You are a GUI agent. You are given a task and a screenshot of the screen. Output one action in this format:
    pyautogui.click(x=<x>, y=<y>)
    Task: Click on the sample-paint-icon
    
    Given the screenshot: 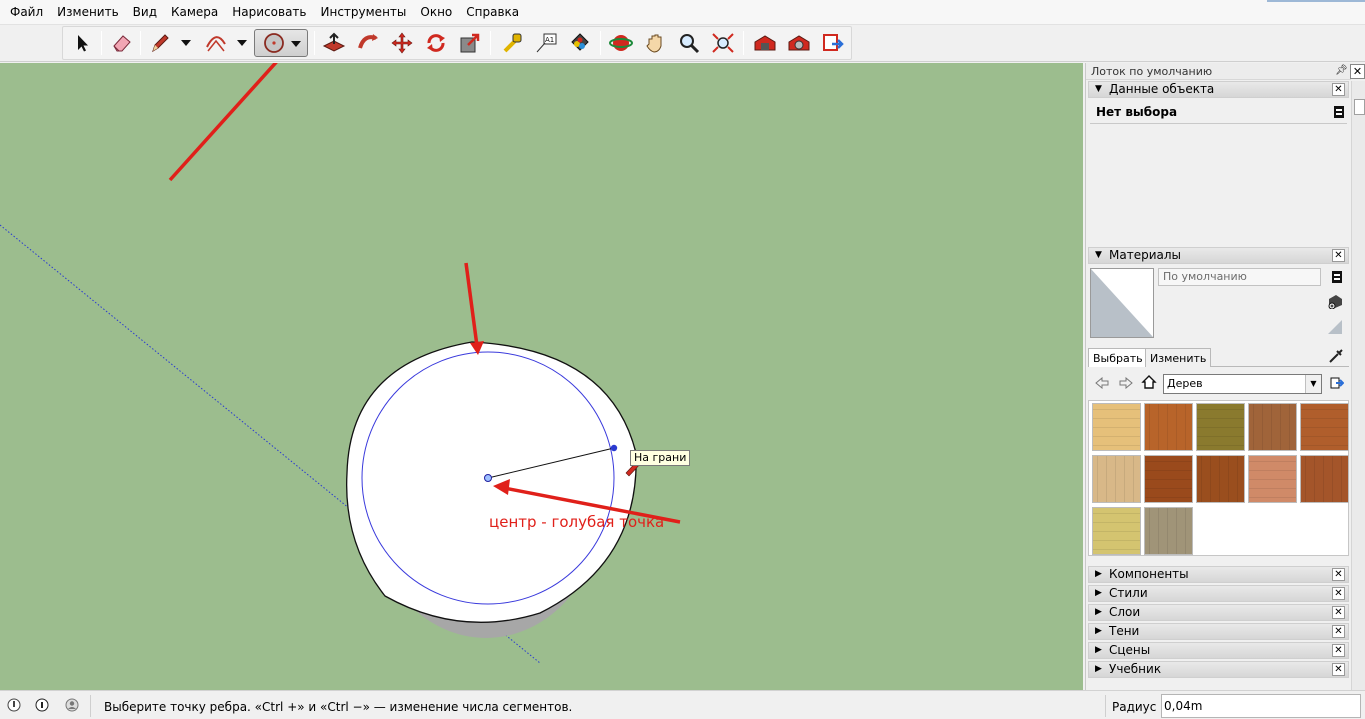 What is the action you would take?
    pyautogui.click(x=1334, y=326)
    